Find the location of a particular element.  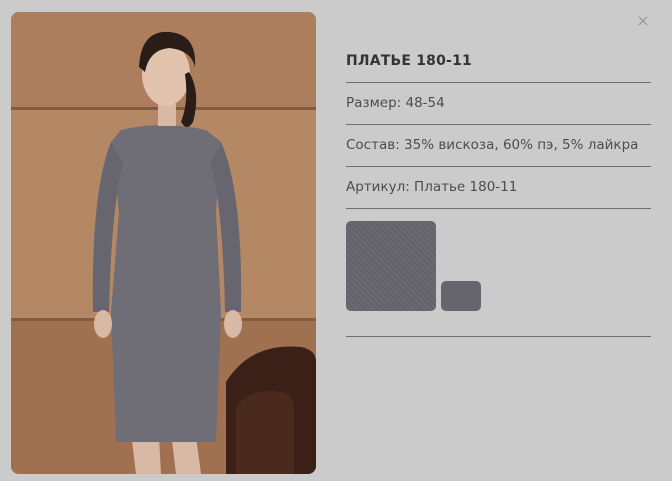

product-size: Размер: 48-54 is located at coordinates (395, 103).